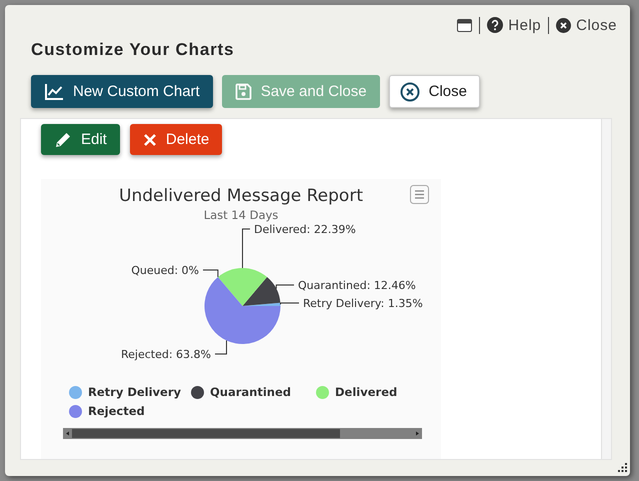 The width and height of the screenshot is (639, 481). What do you see at coordinates (241, 215) in the screenshot?
I see `chart-subtitle: Last 14 Days` at bounding box center [241, 215].